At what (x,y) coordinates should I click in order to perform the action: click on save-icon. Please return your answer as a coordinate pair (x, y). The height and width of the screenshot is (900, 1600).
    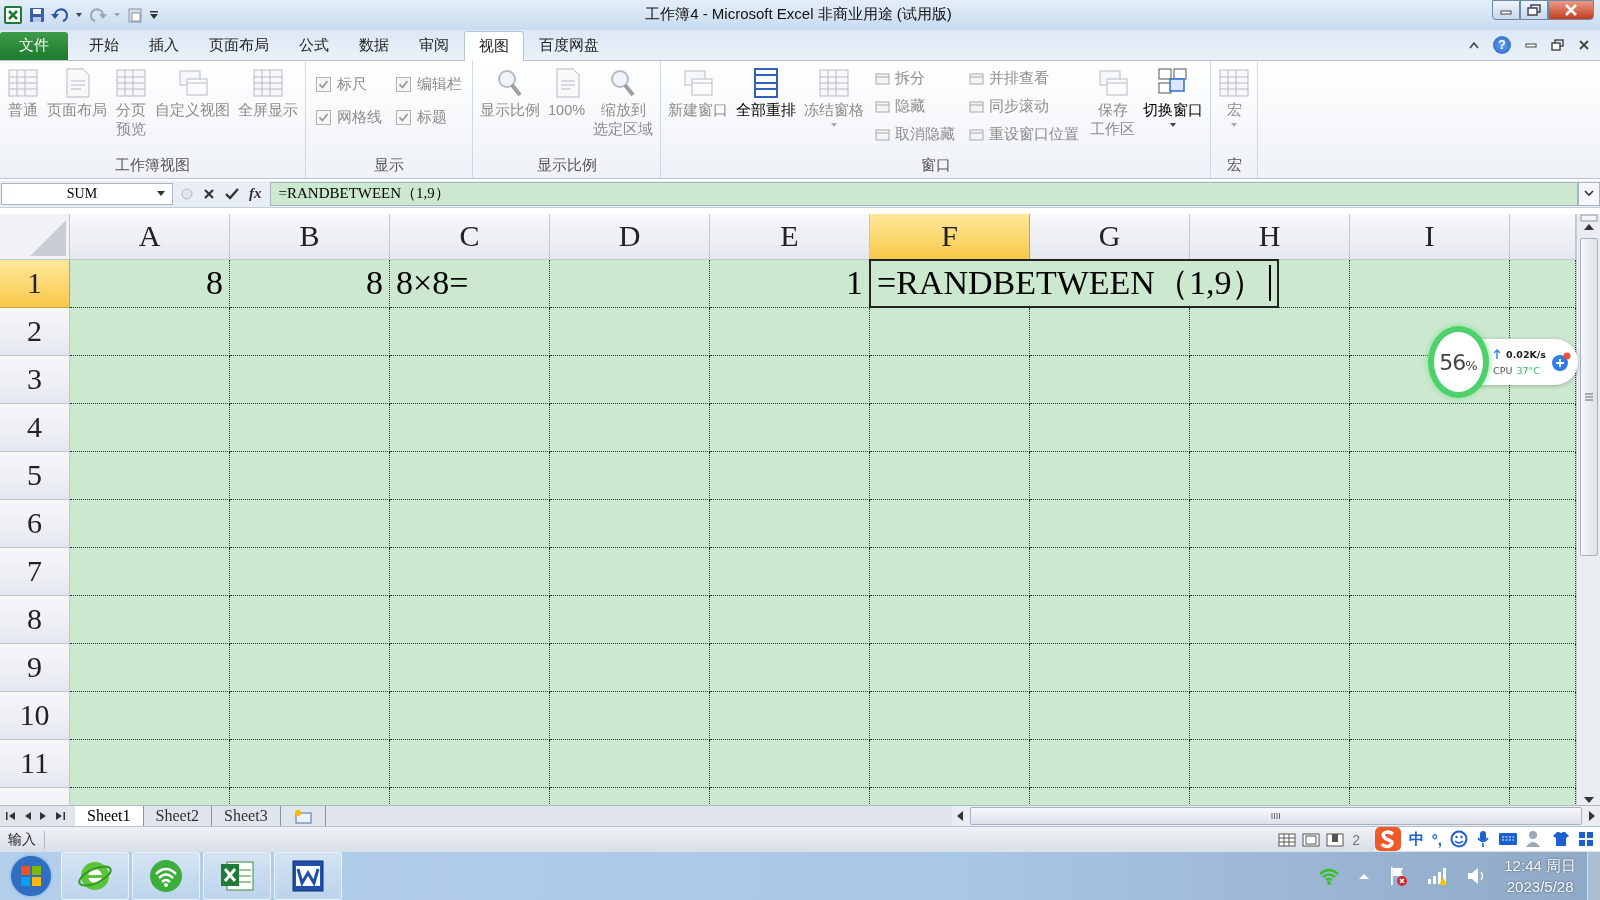
    Looking at the image, I should click on (37, 14).